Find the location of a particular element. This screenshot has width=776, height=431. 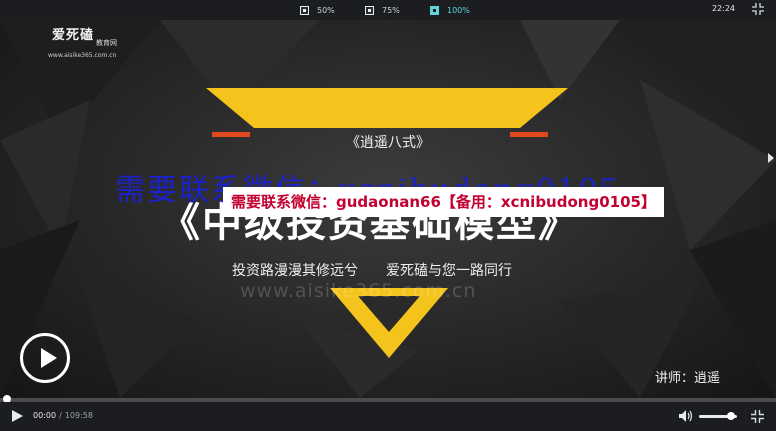

site-watermark: www.aisike365.com.cn is located at coordinates (358, 291).